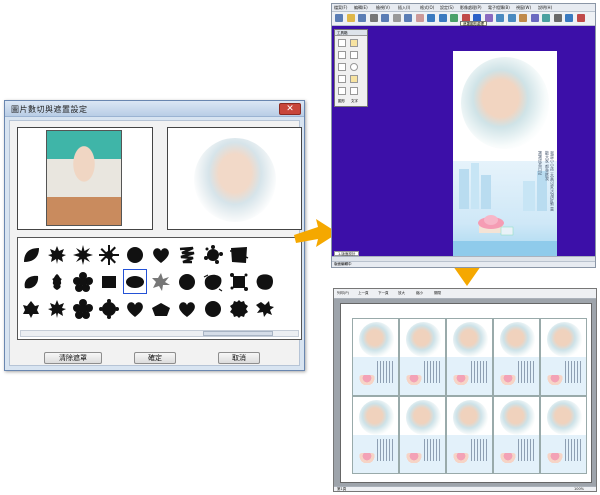 This screenshot has width=600, height=495. Describe the element at coordinates (471, 8) in the screenshot. I see `menu-item: 影像處理(P)` at that location.